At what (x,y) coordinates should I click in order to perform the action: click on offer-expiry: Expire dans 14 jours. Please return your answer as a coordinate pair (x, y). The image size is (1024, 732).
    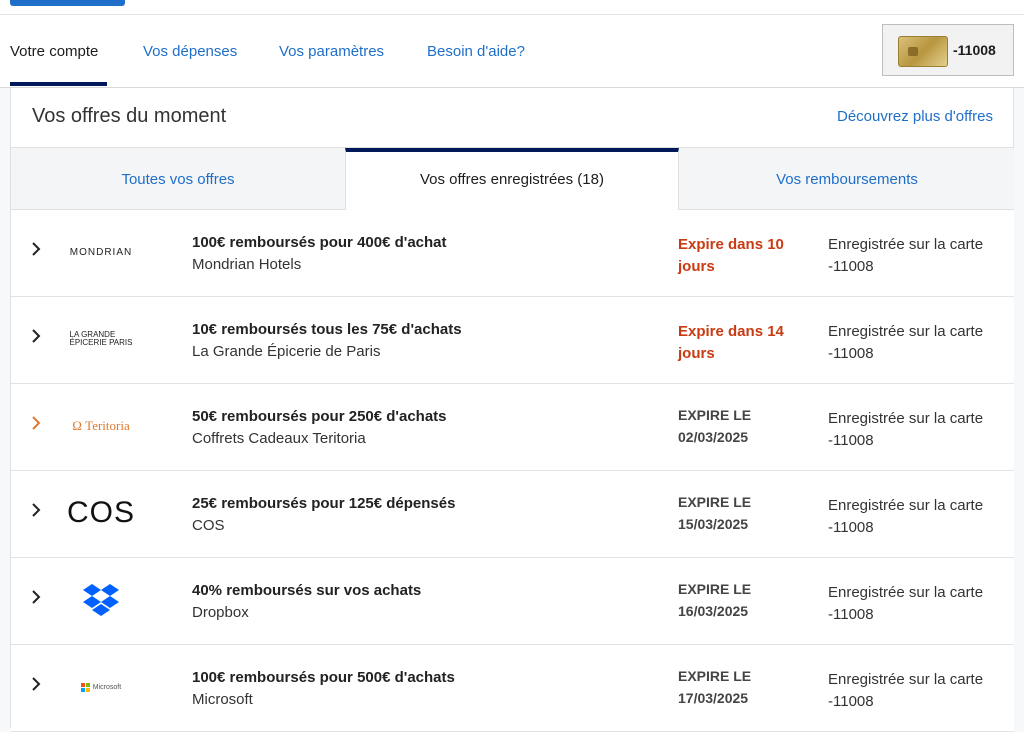
    Looking at the image, I should click on (731, 342).